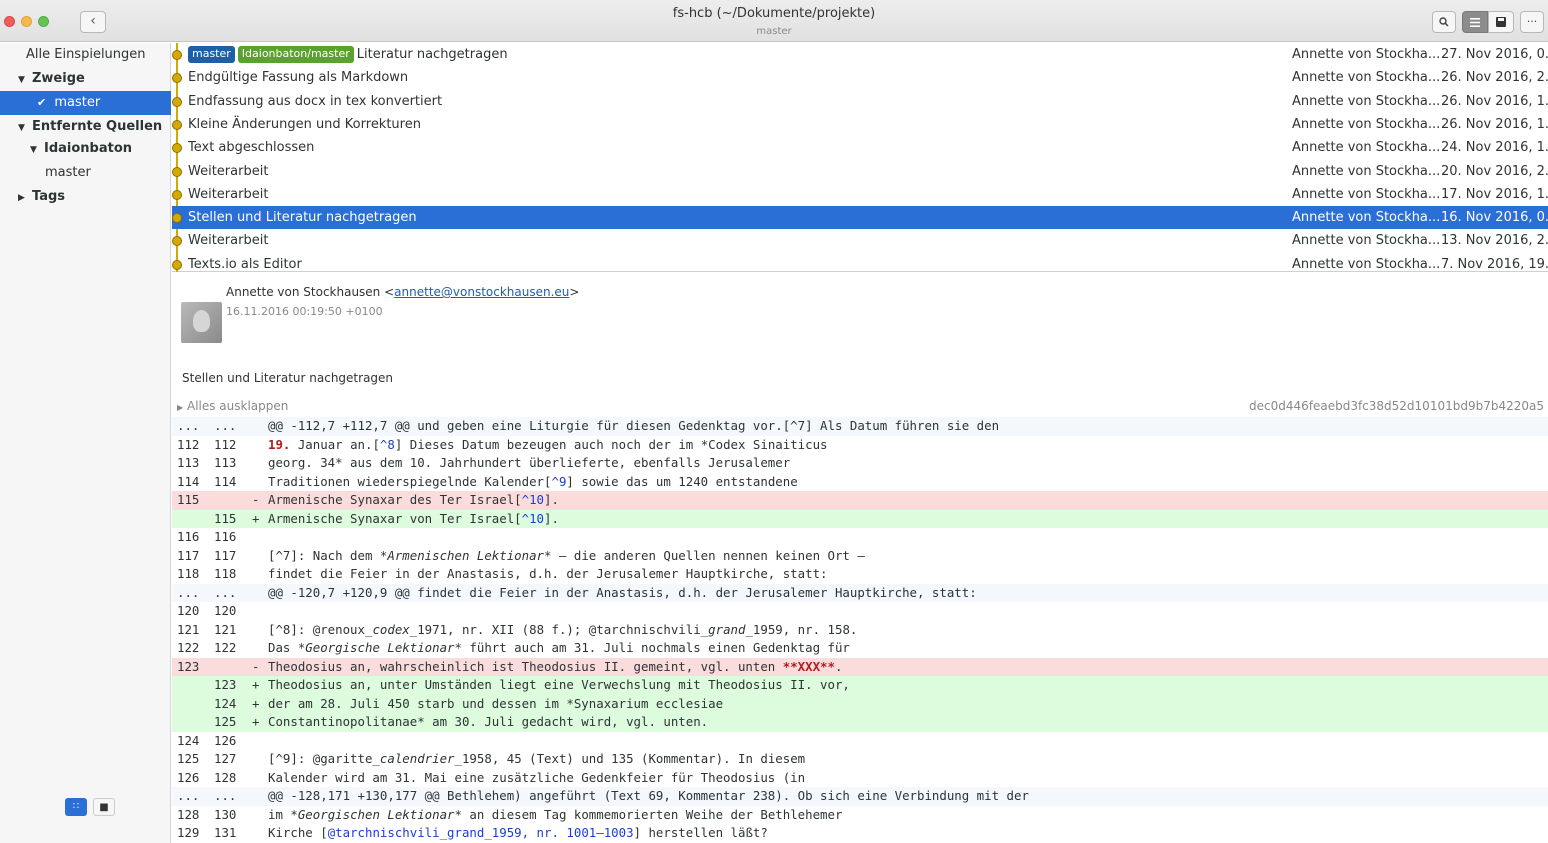 This screenshot has height=843, width=1548. Describe the element at coordinates (288, 378) in the screenshot. I see `commit-message: Stellen und Literatur nachgetragen` at that location.